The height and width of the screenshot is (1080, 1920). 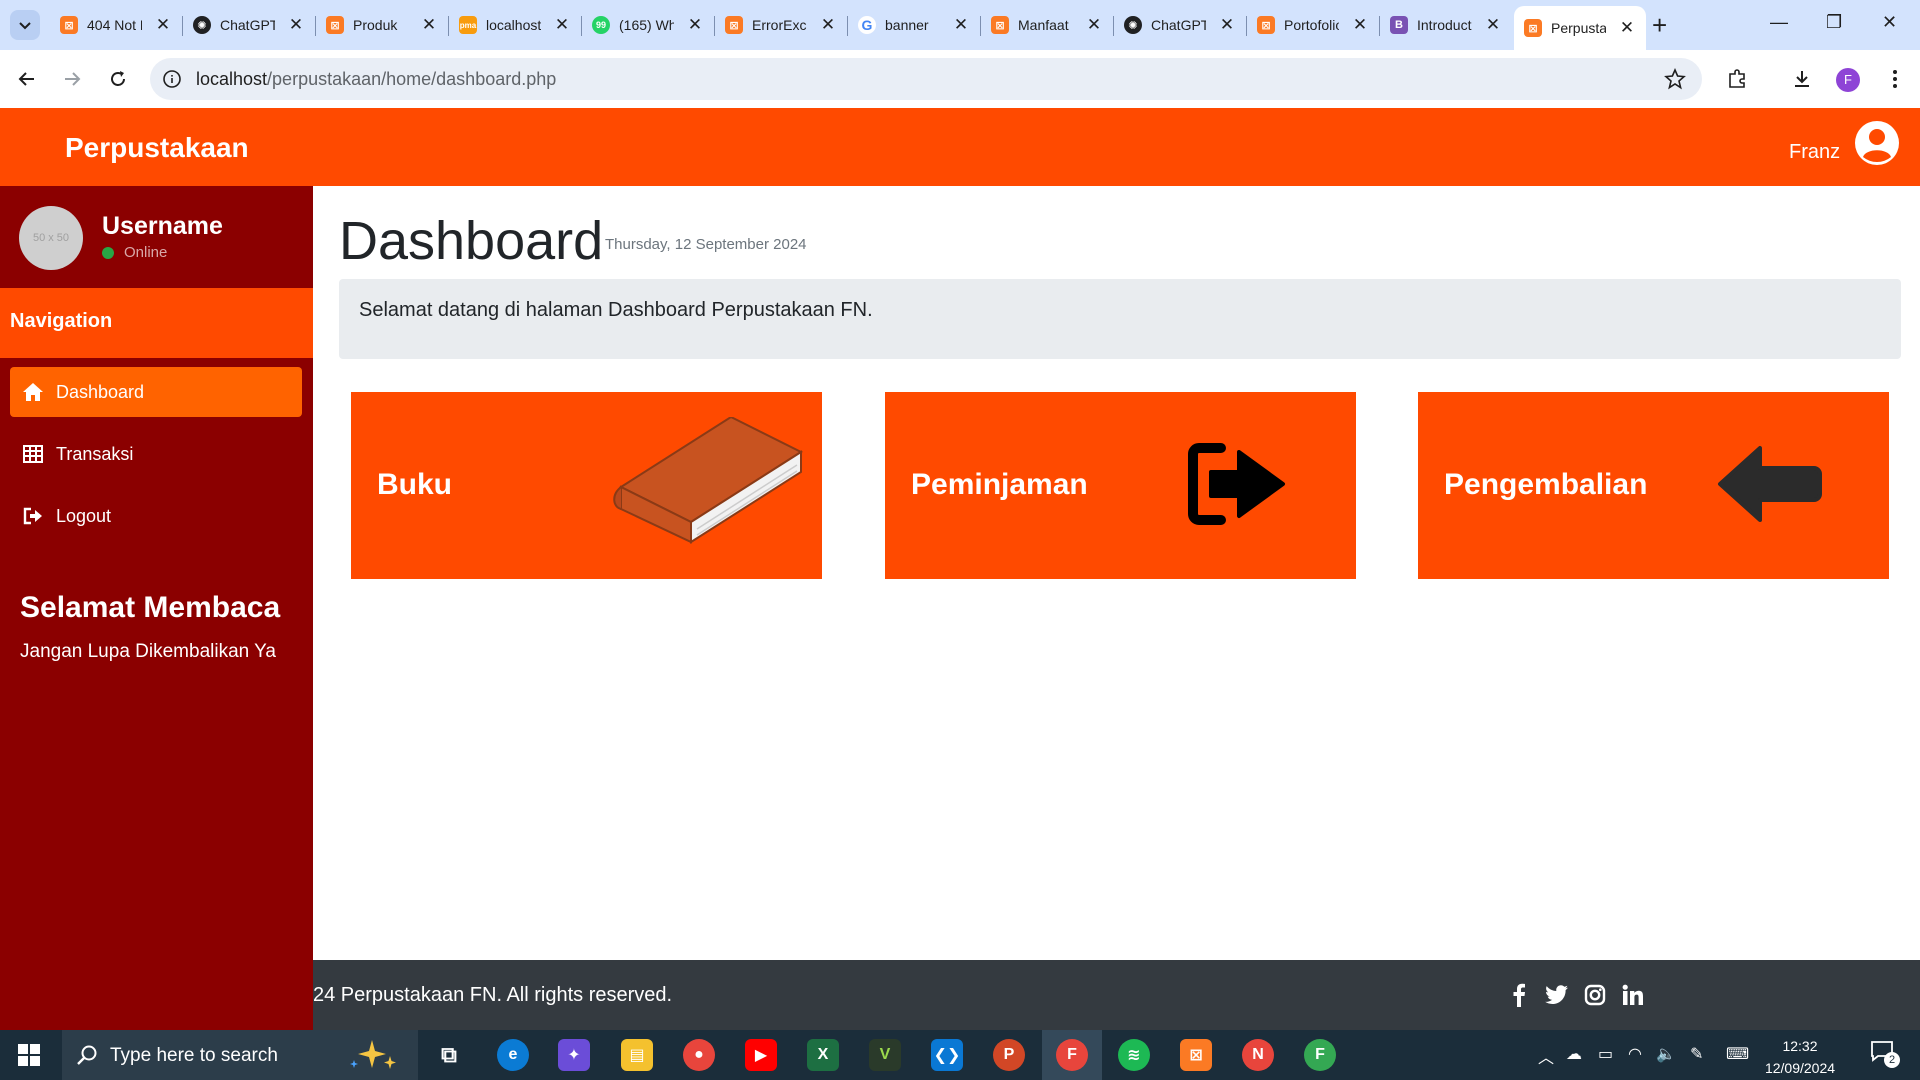 I want to click on sidebar-item-logout: Logout, so click(x=156, y=516).